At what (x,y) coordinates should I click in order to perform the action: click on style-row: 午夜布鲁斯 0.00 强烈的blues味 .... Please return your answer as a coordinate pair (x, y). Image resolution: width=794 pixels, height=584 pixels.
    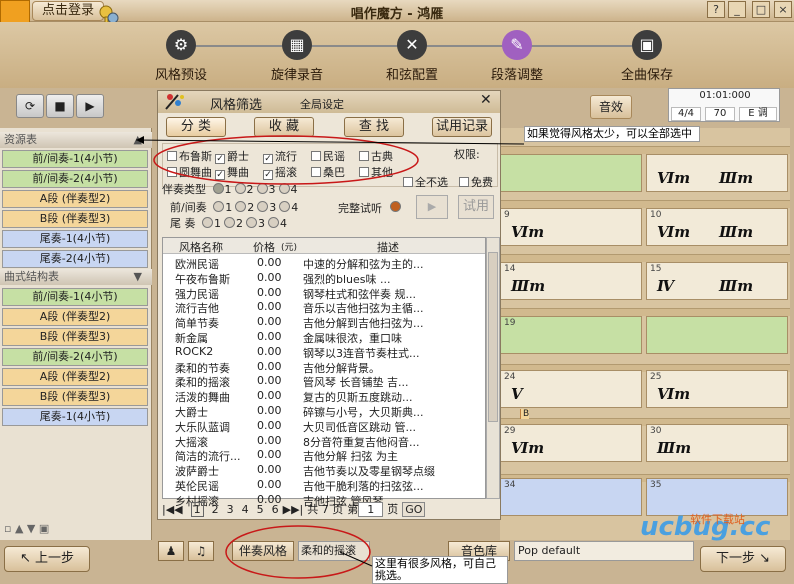
    Looking at the image, I should click on (324, 279).